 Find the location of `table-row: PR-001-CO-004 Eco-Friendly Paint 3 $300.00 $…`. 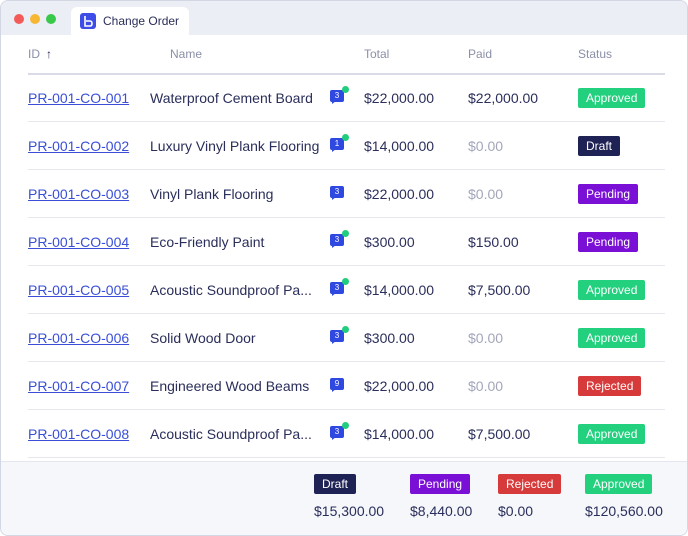

table-row: PR-001-CO-004 Eco-Friendly Paint 3 $300.00 $… is located at coordinates (346, 242).